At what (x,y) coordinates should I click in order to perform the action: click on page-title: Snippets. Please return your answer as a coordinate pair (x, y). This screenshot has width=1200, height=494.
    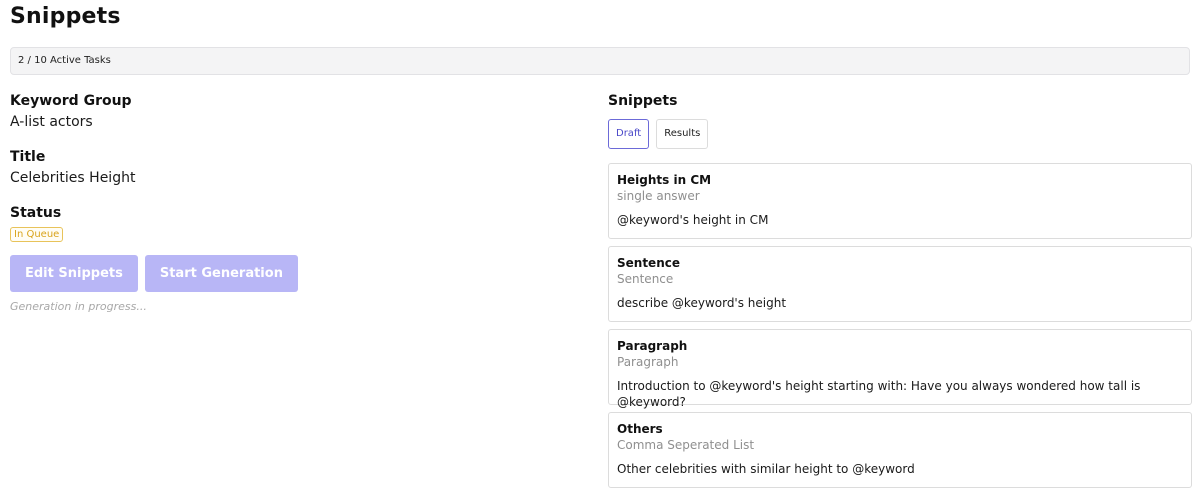
    Looking at the image, I should click on (65, 16).